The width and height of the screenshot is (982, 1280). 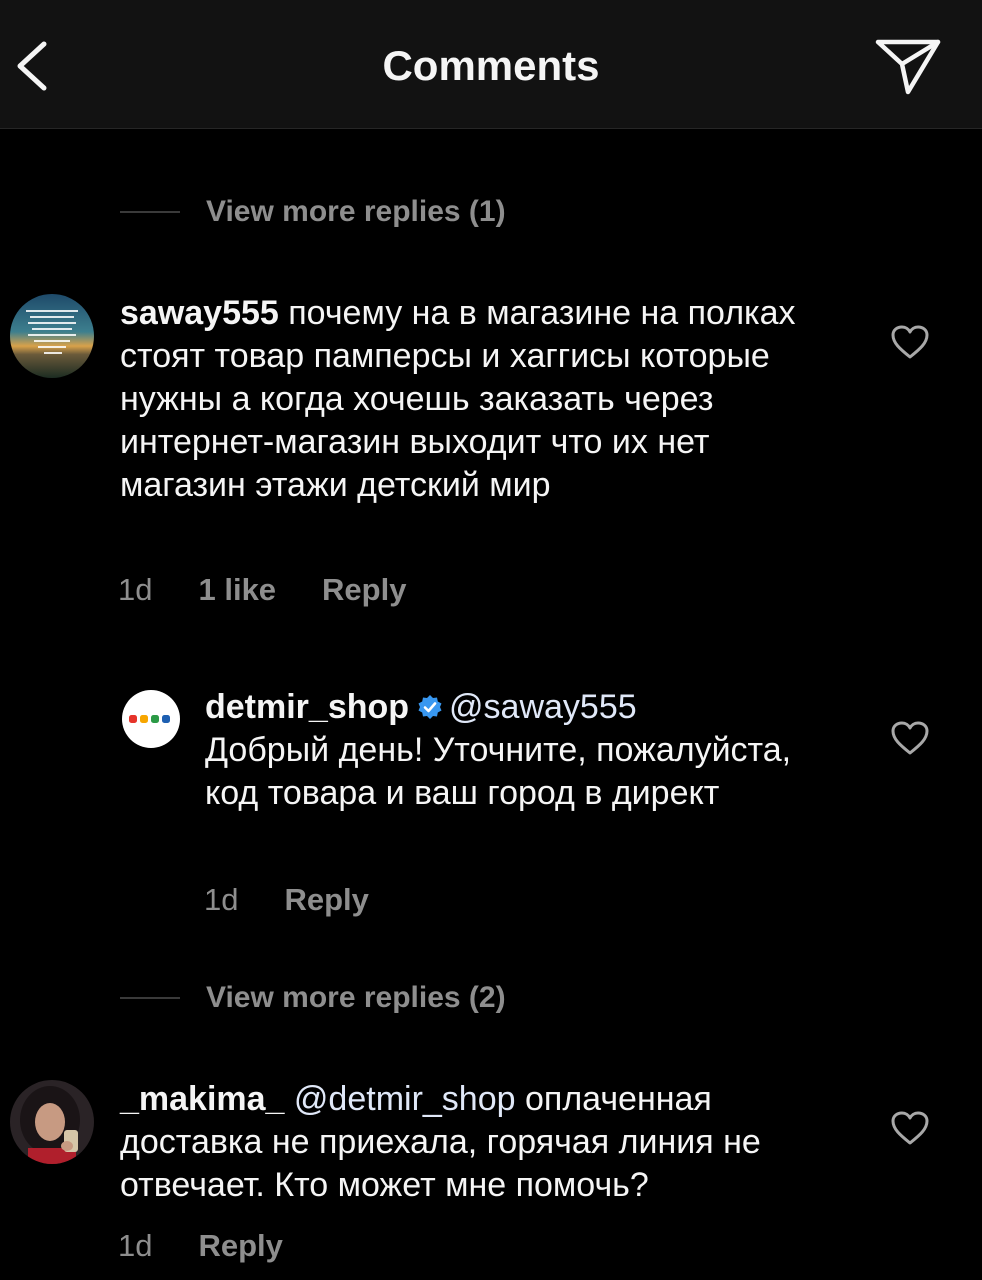 I want to click on comment-meta: 1d 1 like Reply, so click(x=262, y=590).